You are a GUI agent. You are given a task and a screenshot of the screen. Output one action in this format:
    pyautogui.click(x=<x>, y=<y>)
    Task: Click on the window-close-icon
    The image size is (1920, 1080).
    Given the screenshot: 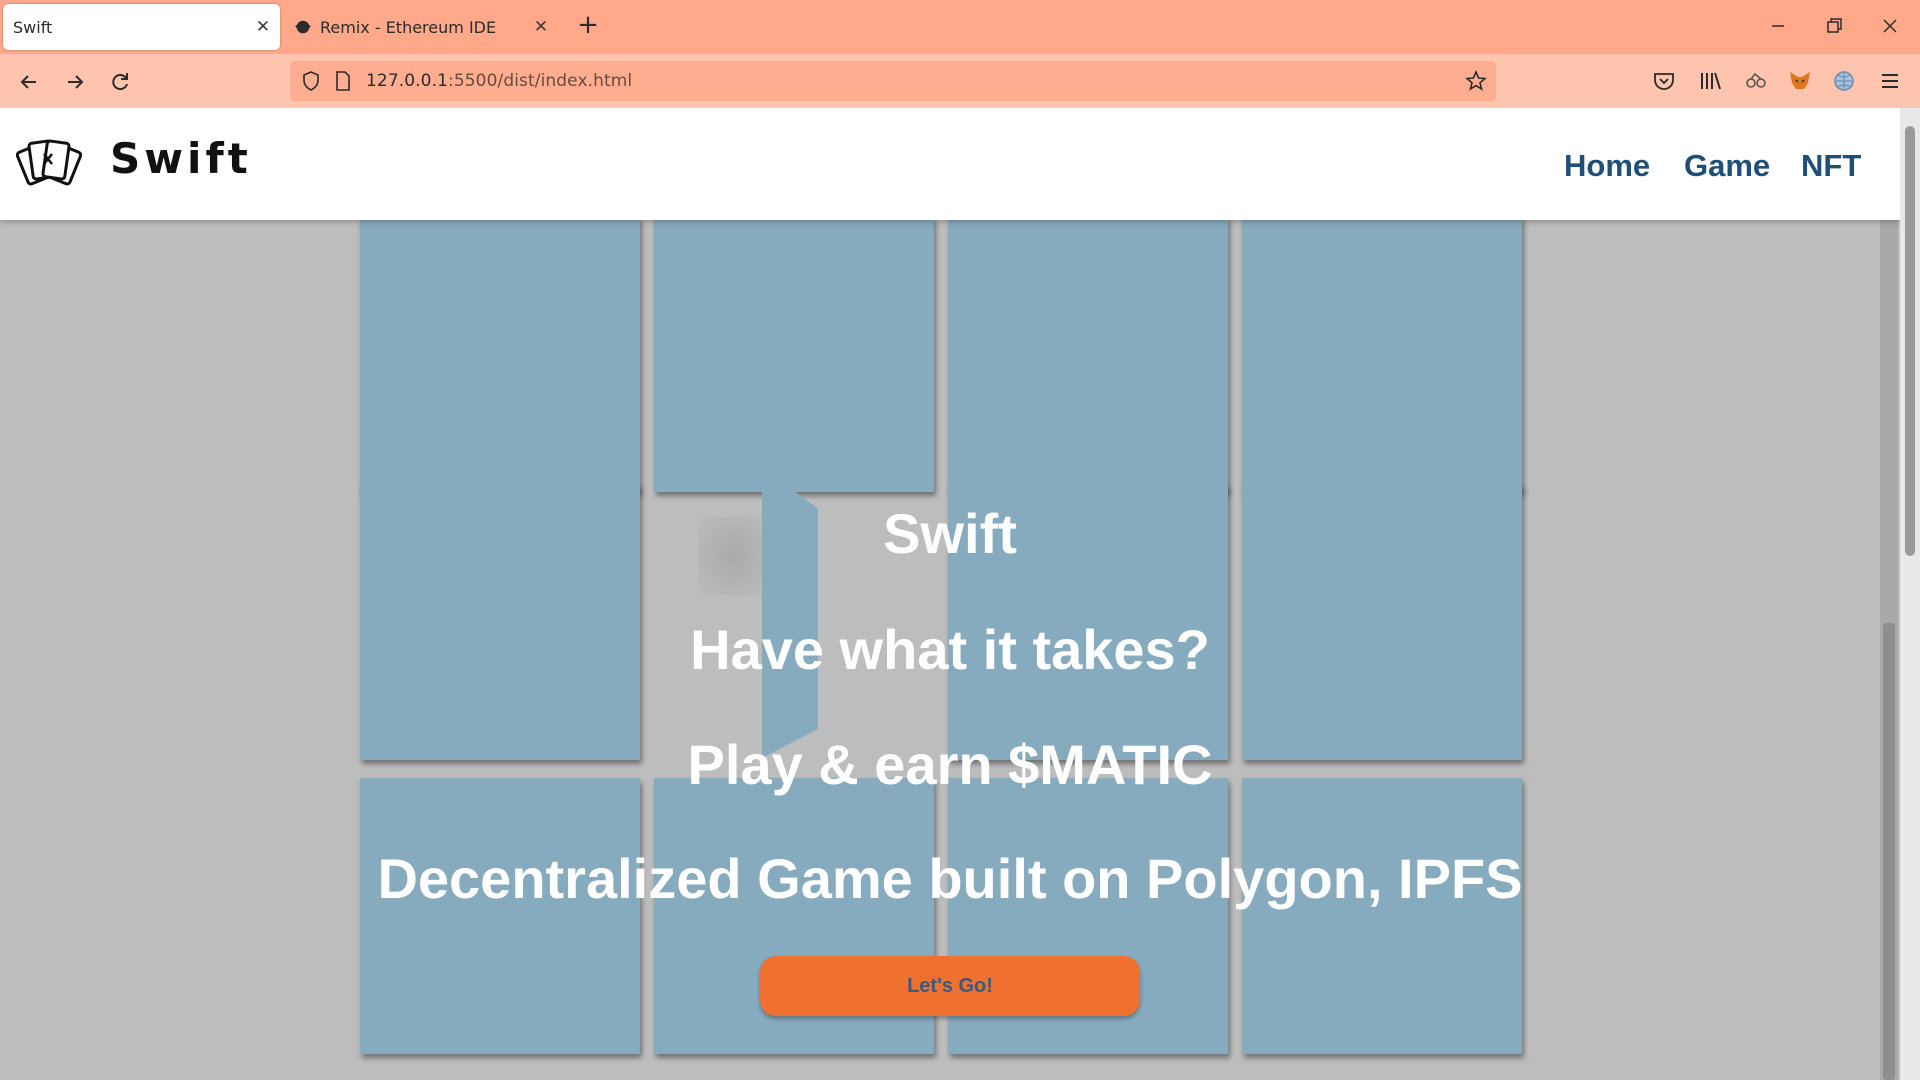 What is the action you would take?
    pyautogui.click(x=1890, y=26)
    